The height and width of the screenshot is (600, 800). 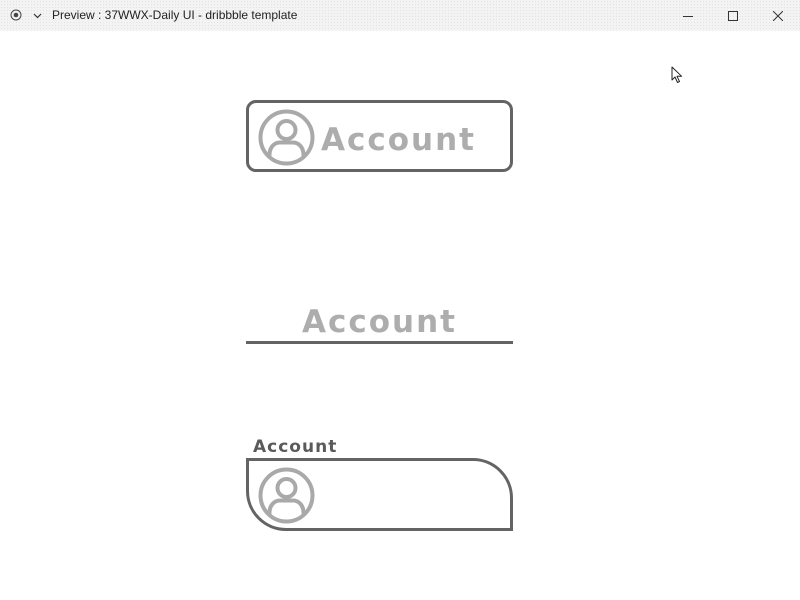 What do you see at coordinates (379, 342) in the screenshot?
I see `field-underline` at bounding box center [379, 342].